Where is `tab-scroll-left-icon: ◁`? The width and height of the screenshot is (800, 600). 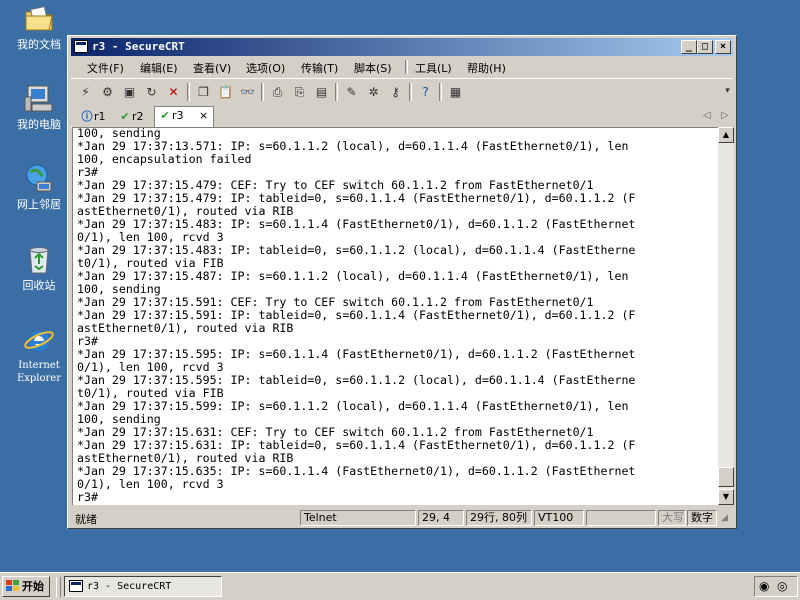
tab-scroll-left-icon: ◁ is located at coordinates (707, 115).